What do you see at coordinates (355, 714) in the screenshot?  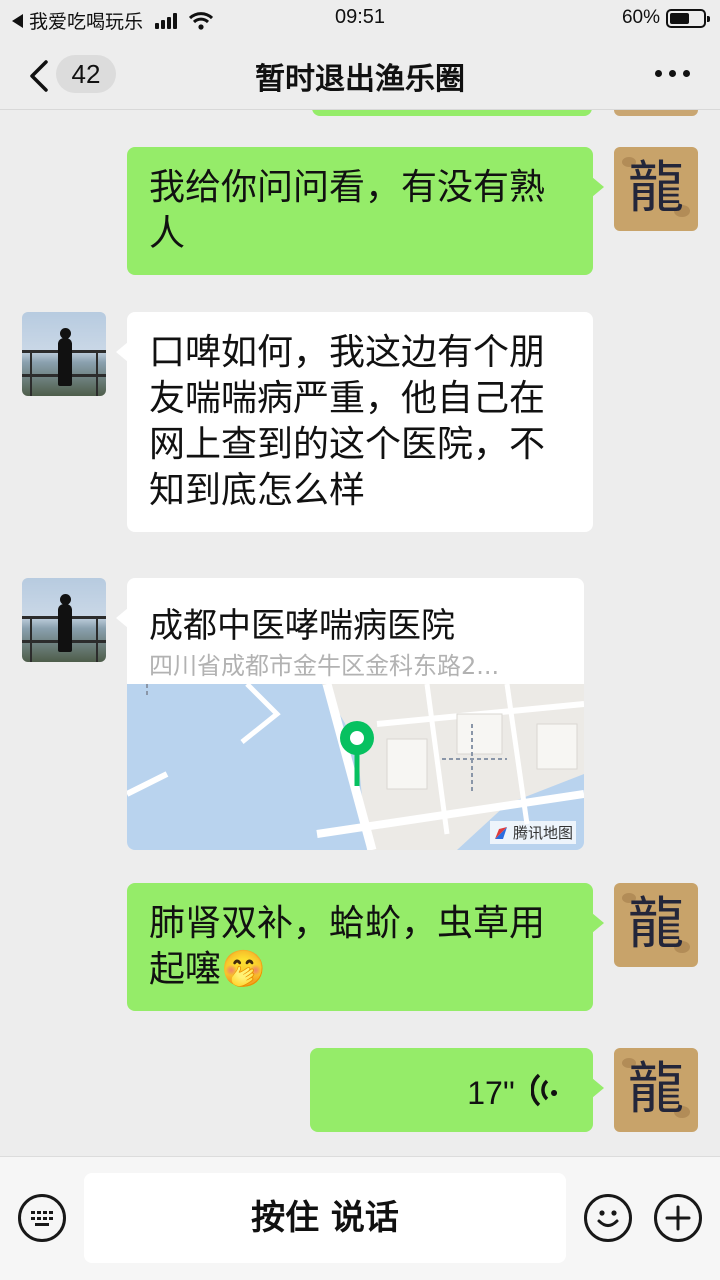 I see `location-card: 成都中医哮喘病医院 四川省成都市金牛区金科东路2... 腾讯地图` at bounding box center [355, 714].